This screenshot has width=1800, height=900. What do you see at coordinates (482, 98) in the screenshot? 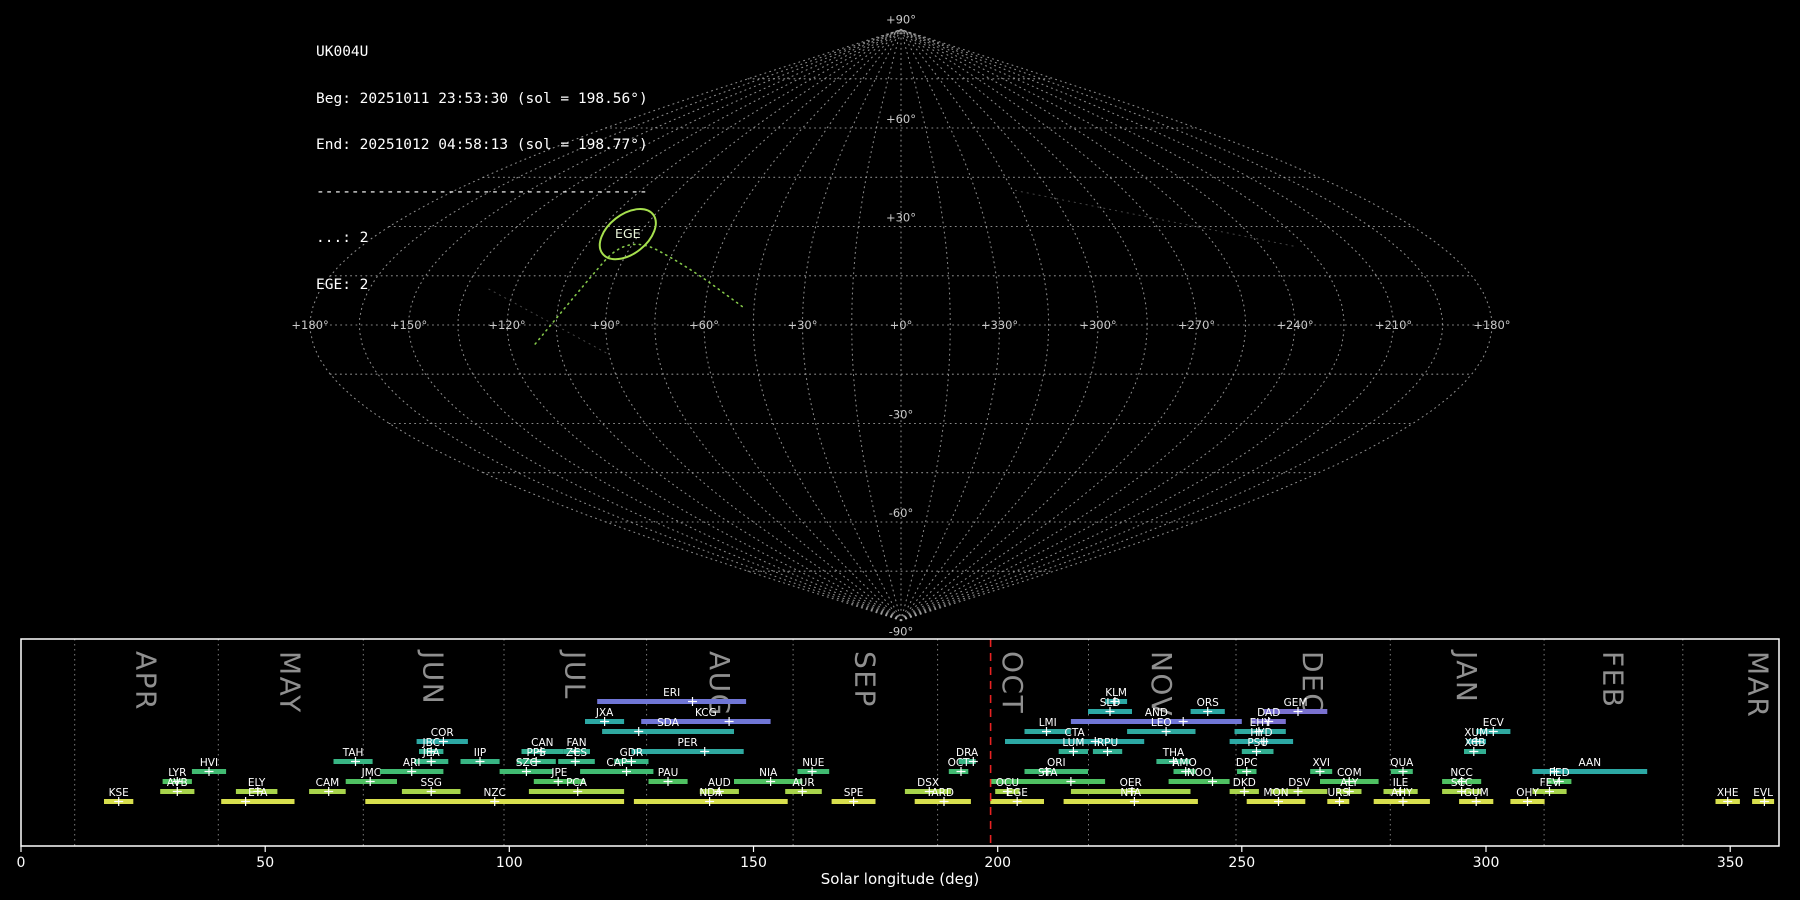
I see `begin-time-line: Beg: 20251011 23:53:30 (sol = 198.56°)` at bounding box center [482, 98].